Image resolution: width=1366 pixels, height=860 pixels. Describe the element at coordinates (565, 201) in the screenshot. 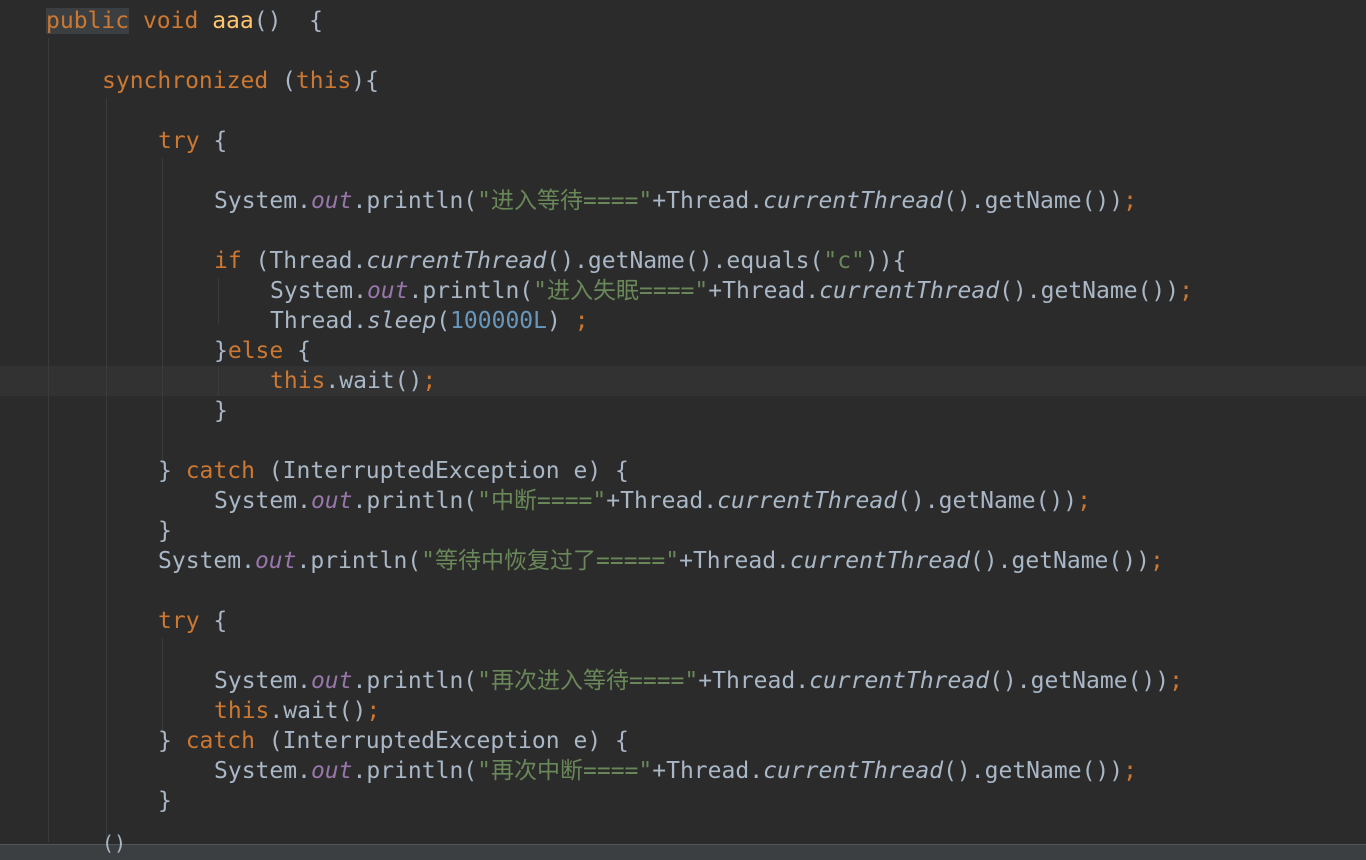

I see `token-string: "进入等待===="` at that location.